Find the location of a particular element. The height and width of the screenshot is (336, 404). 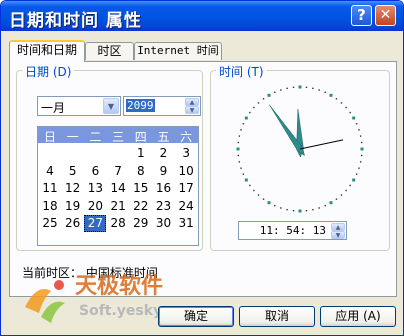

calendar-day: 30 is located at coordinates (164, 223).